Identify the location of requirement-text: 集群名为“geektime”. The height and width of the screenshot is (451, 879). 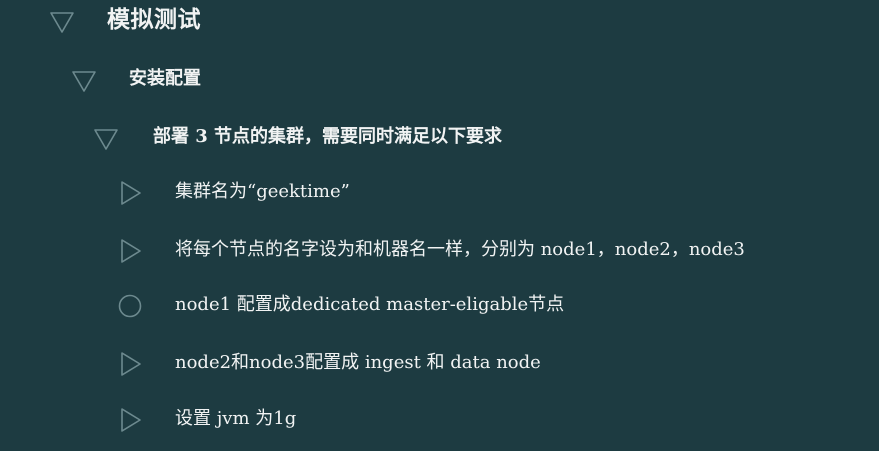
(262, 191).